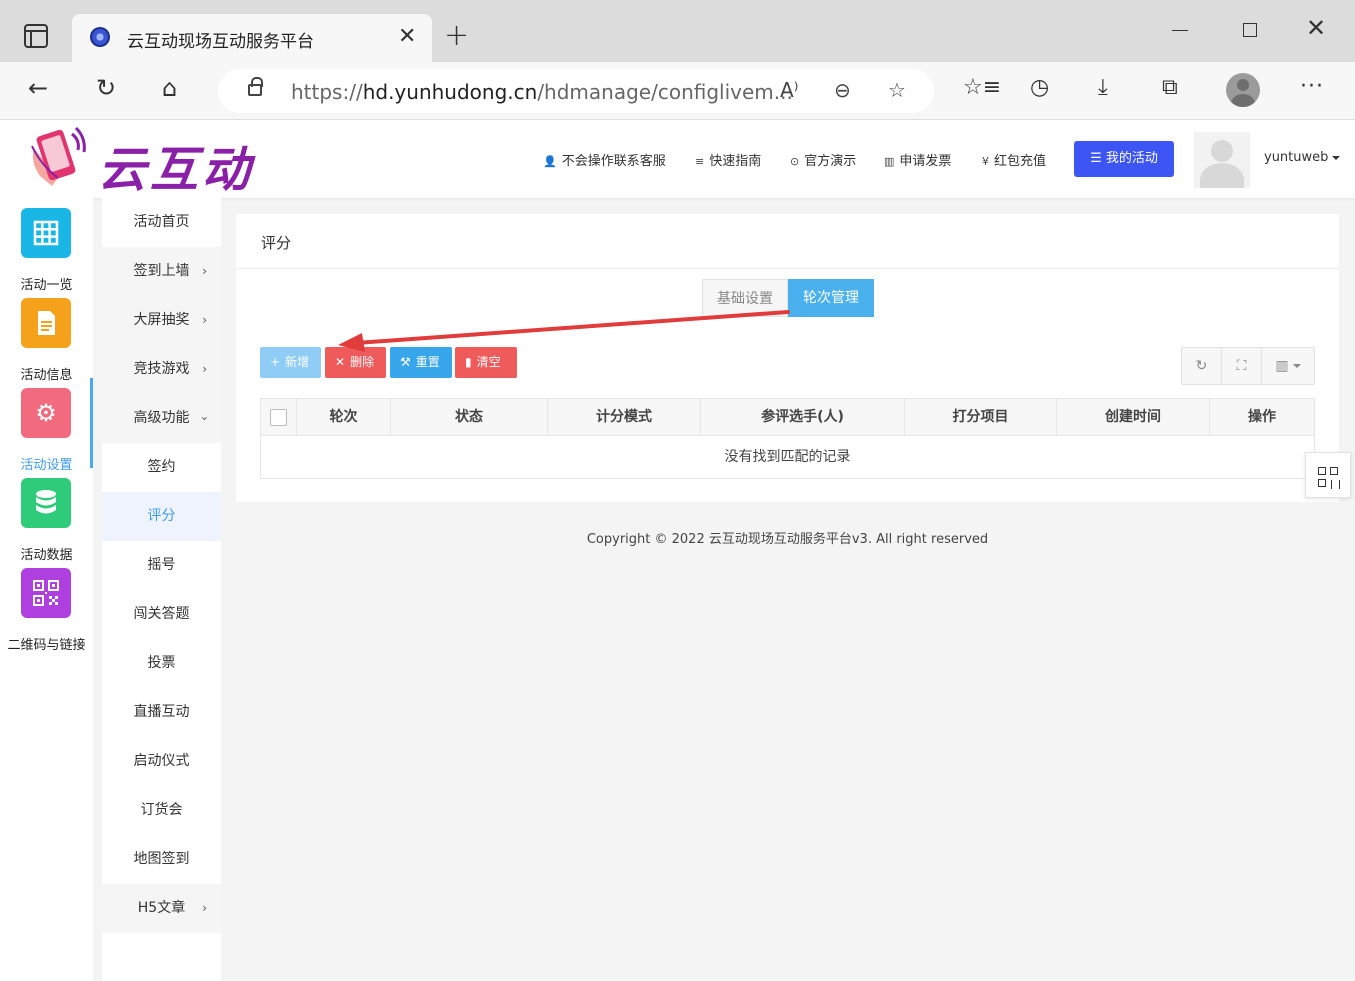 The image size is (1355, 981). What do you see at coordinates (46, 323) in the screenshot?
I see `document-icon` at bounding box center [46, 323].